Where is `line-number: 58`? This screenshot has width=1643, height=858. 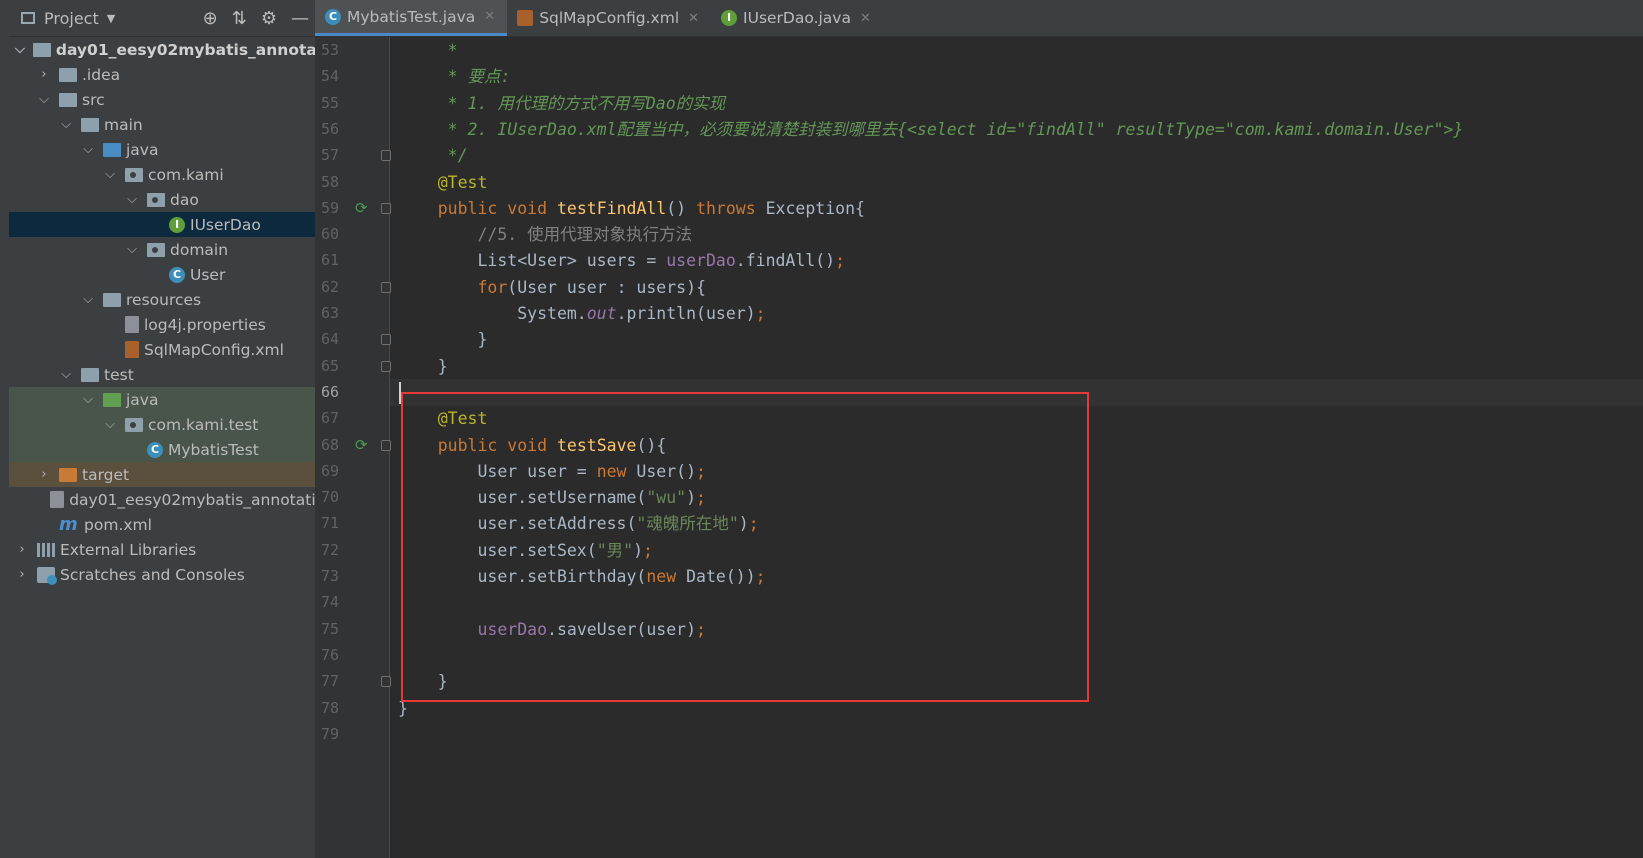 line-number: 58 is located at coordinates (329, 181).